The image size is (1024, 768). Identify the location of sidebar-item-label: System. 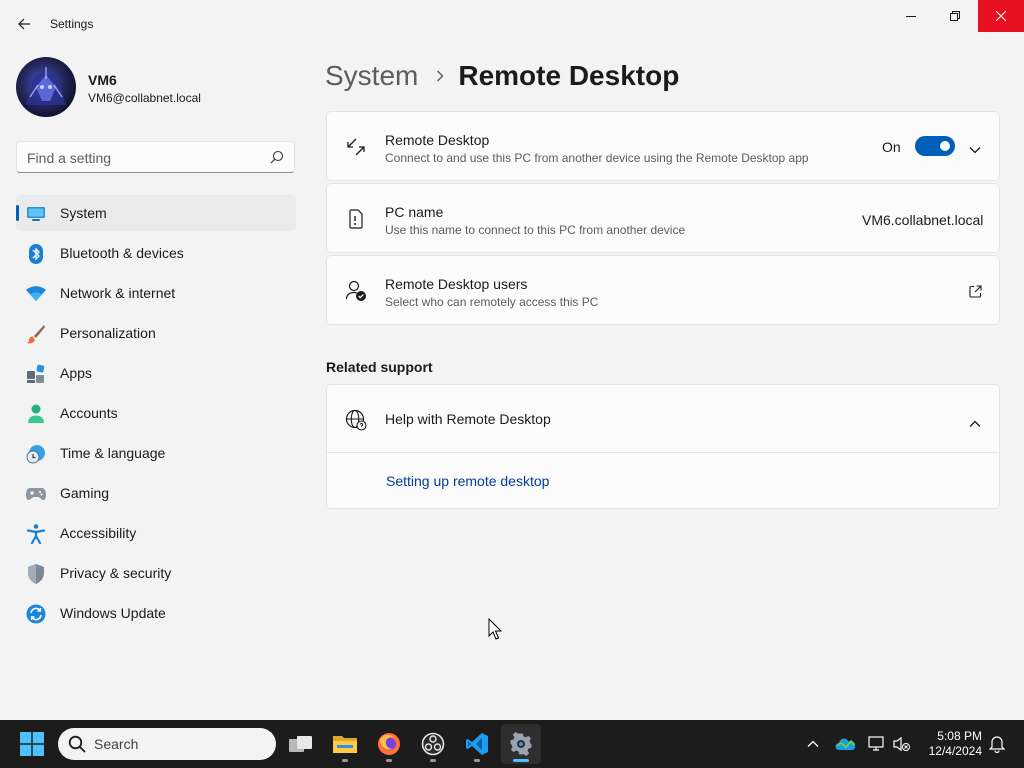
(83, 213).